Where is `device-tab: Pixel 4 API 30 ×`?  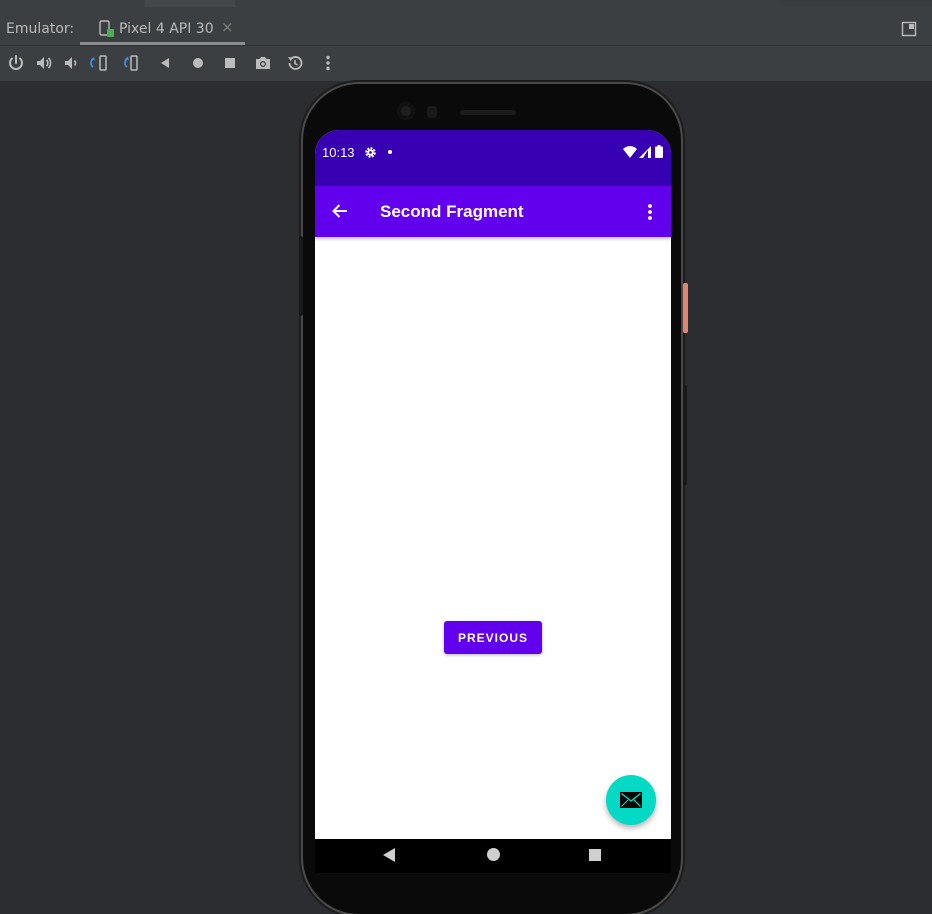 device-tab: Pixel 4 API 30 × is located at coordinates (162, 29).